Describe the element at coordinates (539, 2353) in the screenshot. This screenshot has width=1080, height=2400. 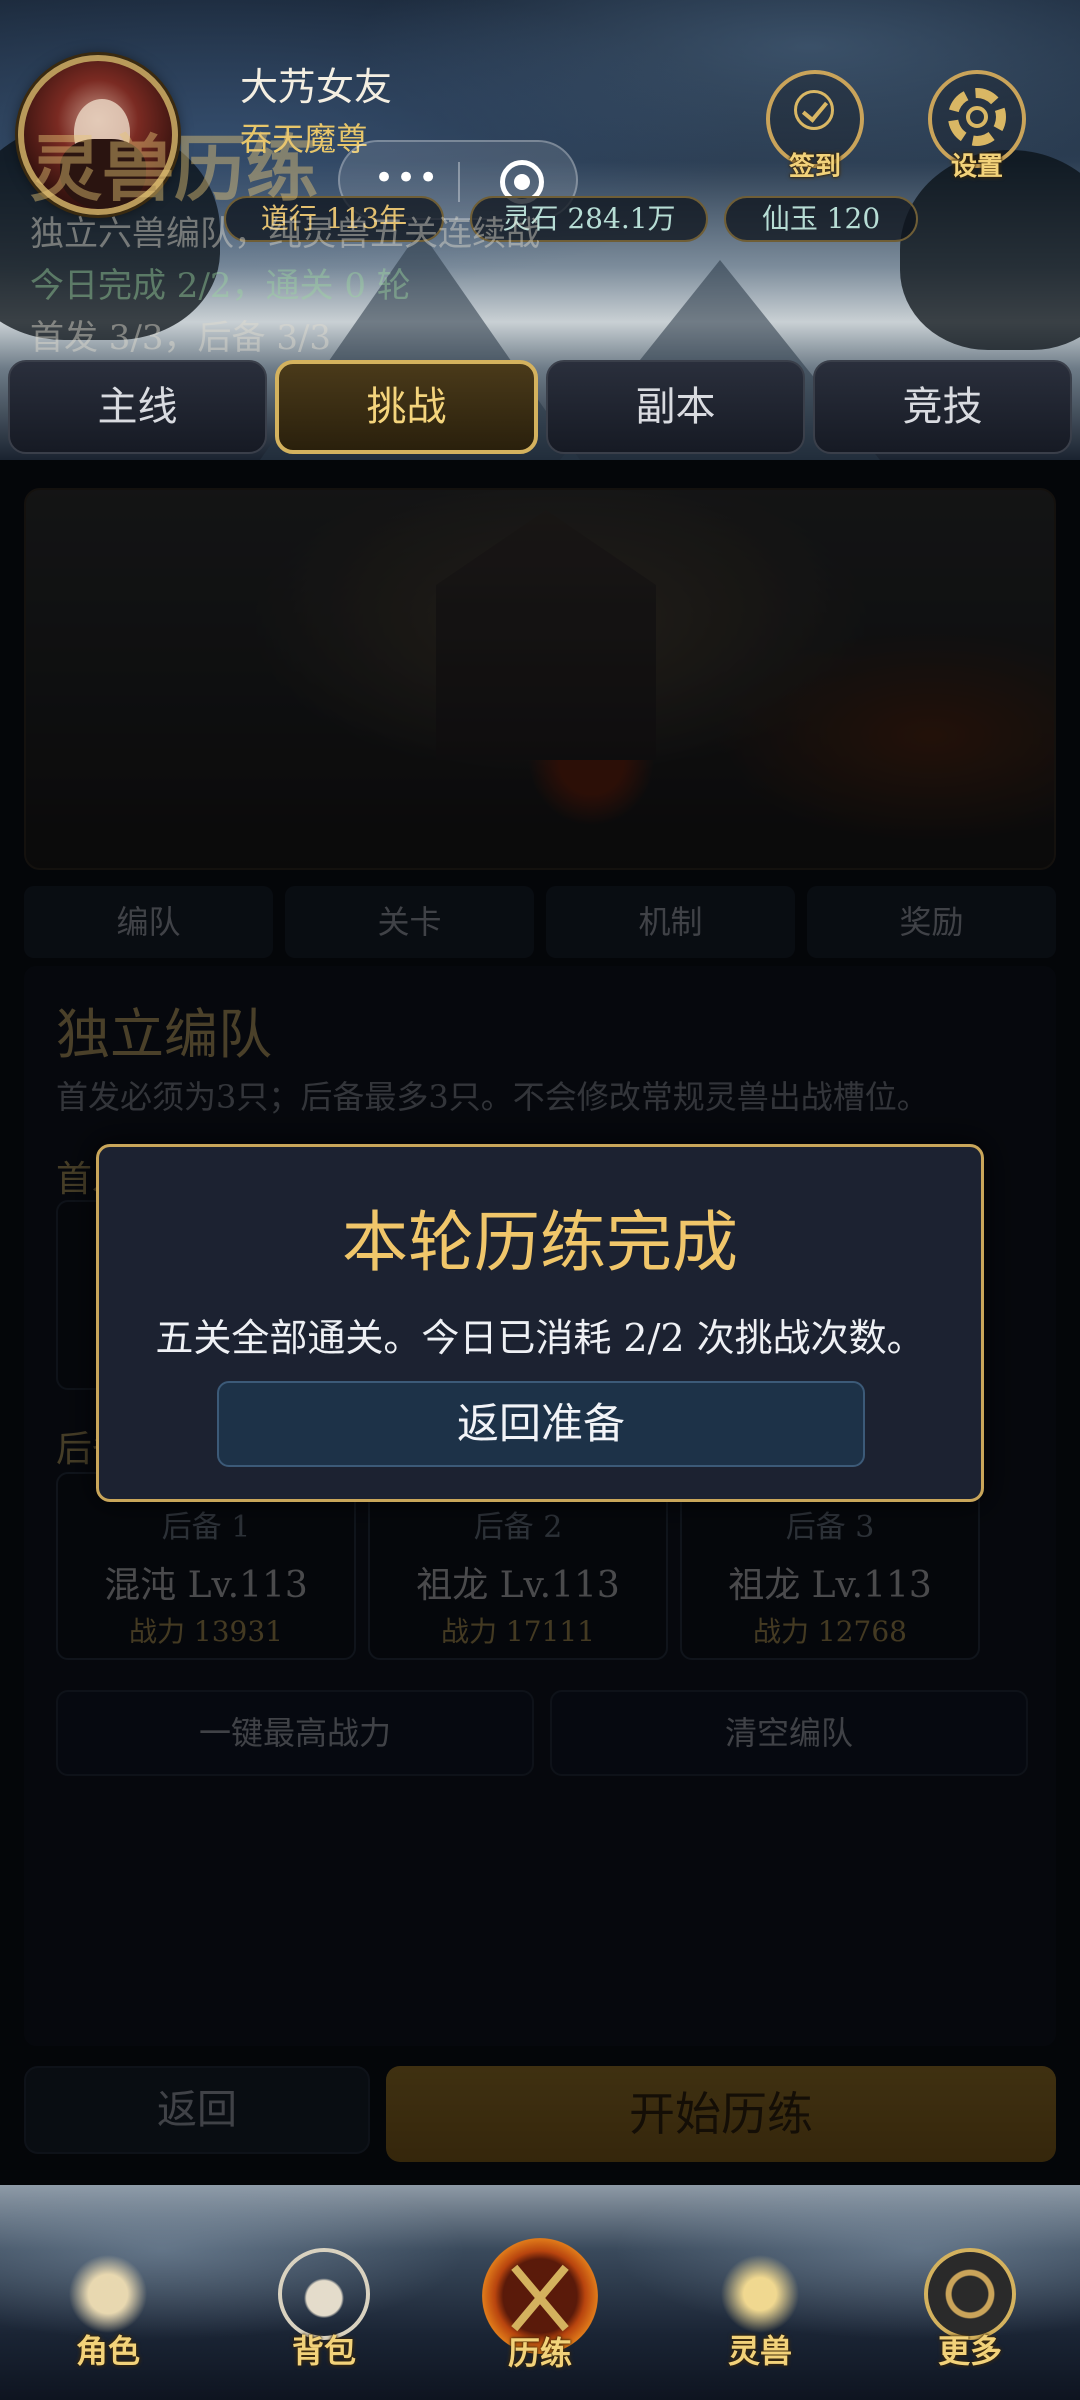
I see `nav-label: 历练` at that location.